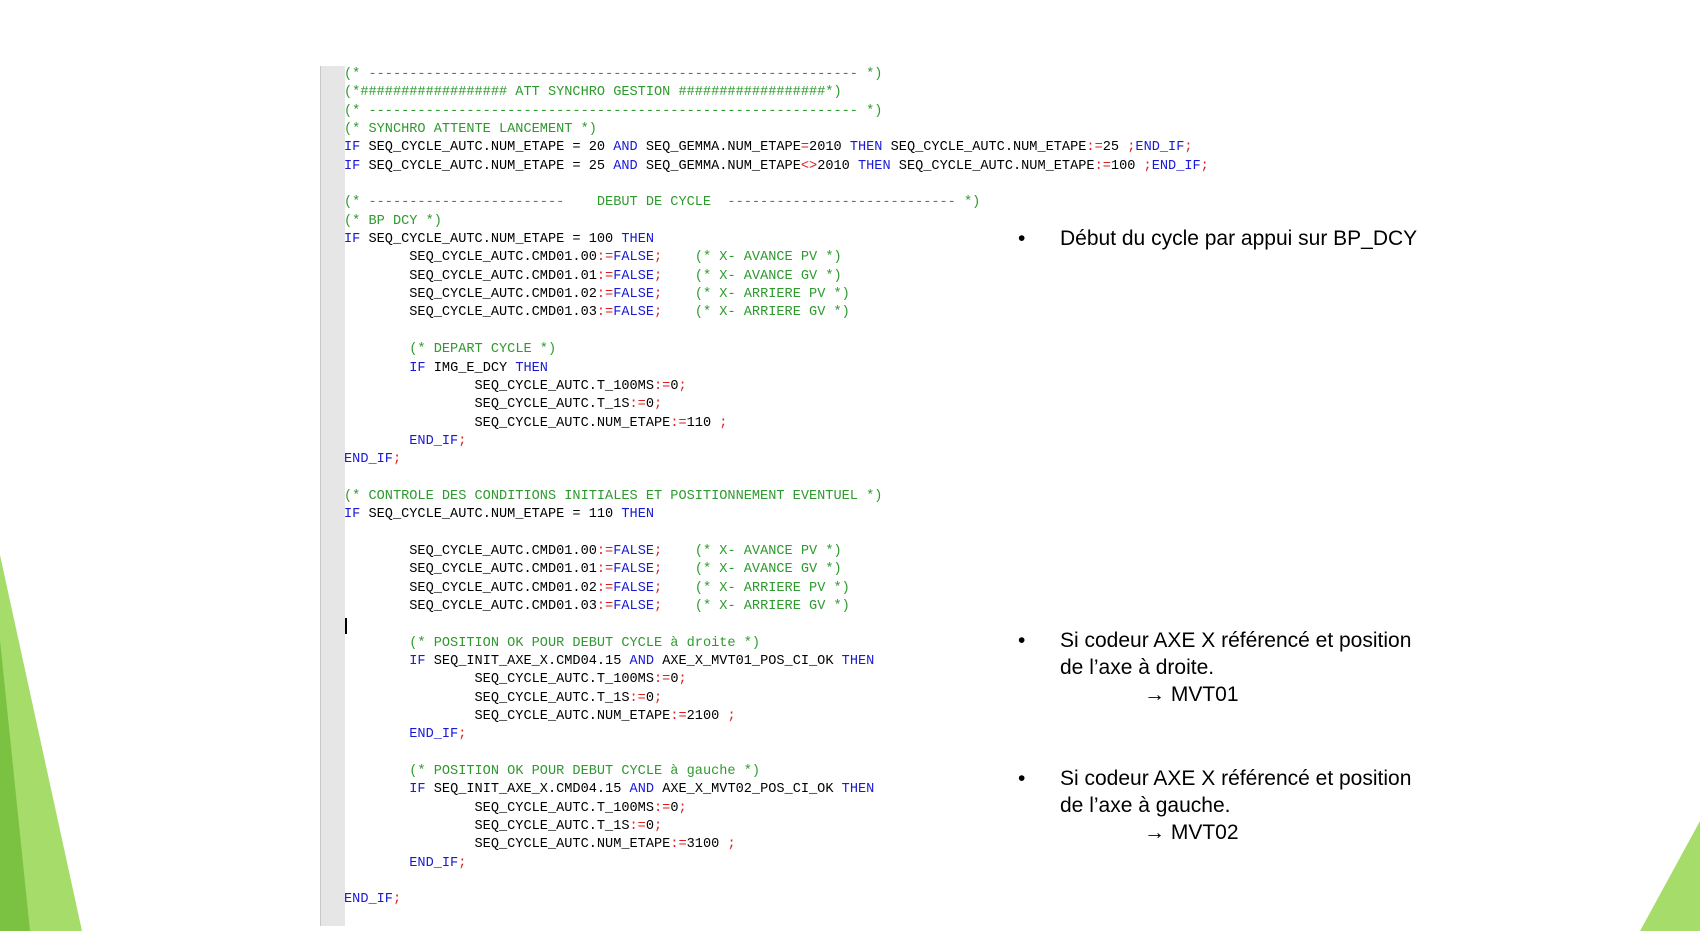 This screenshot has height=931, width=1700. What do you see at coordinates (470, 368) in the screenshot?
I see `code-token: IMG_E_DCY` at bounding box center [470, 368].